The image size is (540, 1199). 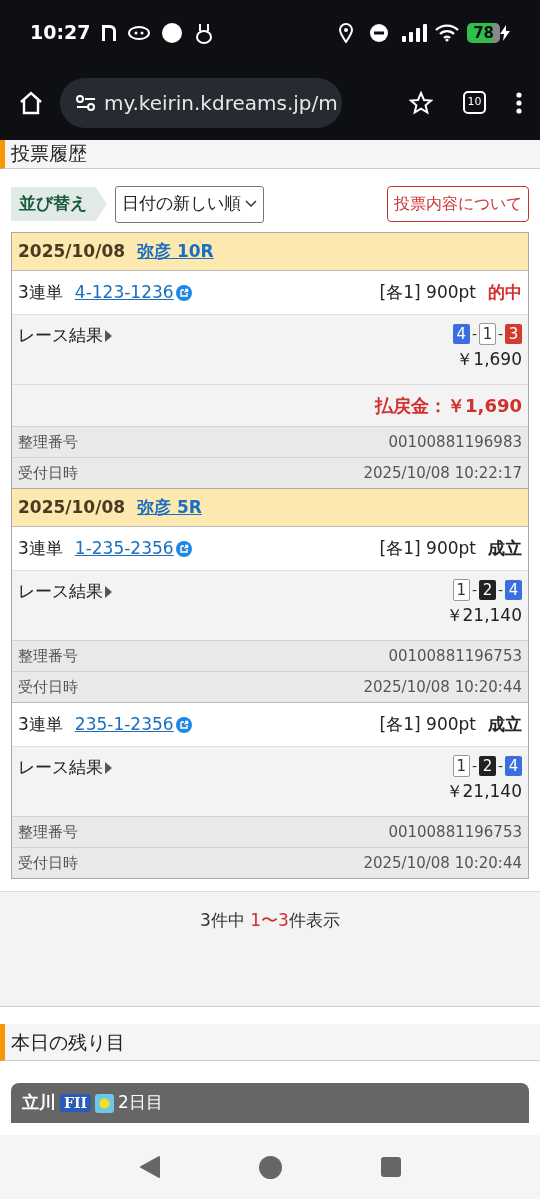 I want to click on do-not-disturb-icon, so click(x=379, y=32).